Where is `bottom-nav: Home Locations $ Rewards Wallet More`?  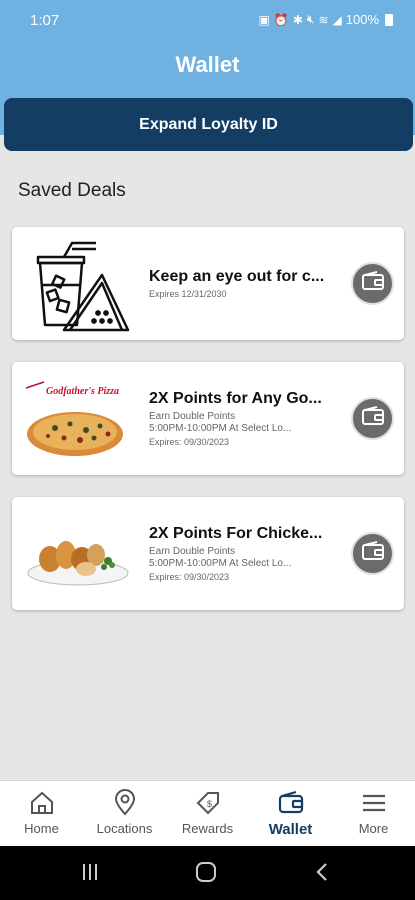
bottom-nav: Home Locations $ Rewards Wallet More is located at coordinates (207, 813).